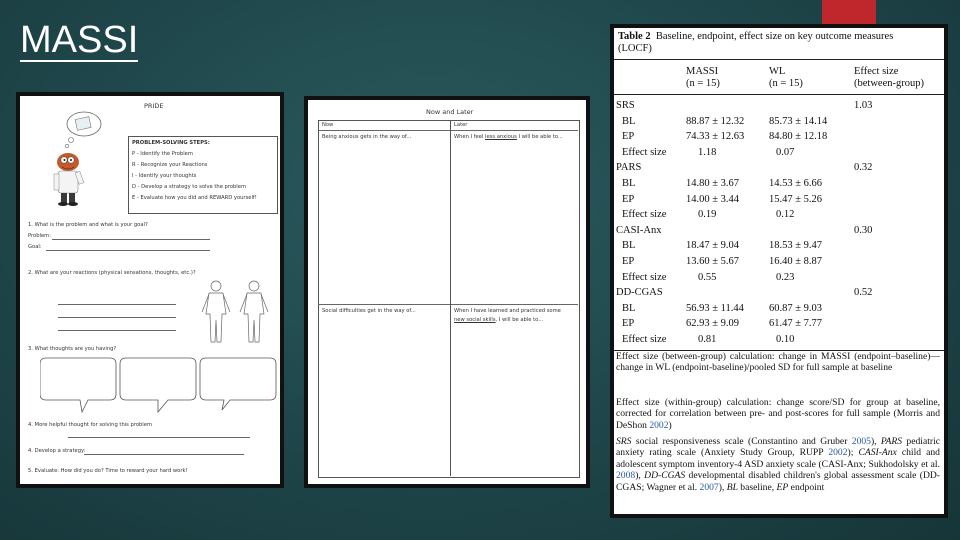 The image size is (960, 540). What do you see at coordinates (713, 246) in the screenshot?
I see `massi-value: 18.47 ± 9.04` at bounding box center [713, 246].